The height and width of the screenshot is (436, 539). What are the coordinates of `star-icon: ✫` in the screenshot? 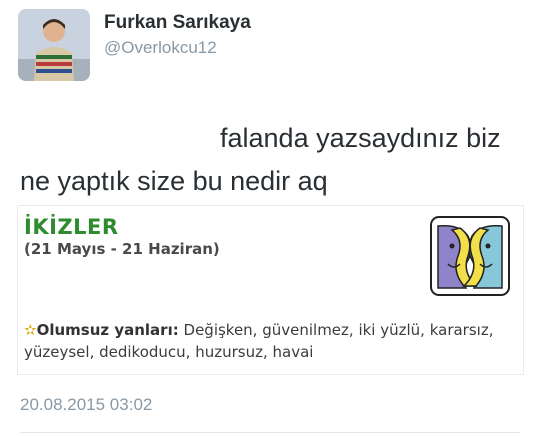 It's located at (30, 330).